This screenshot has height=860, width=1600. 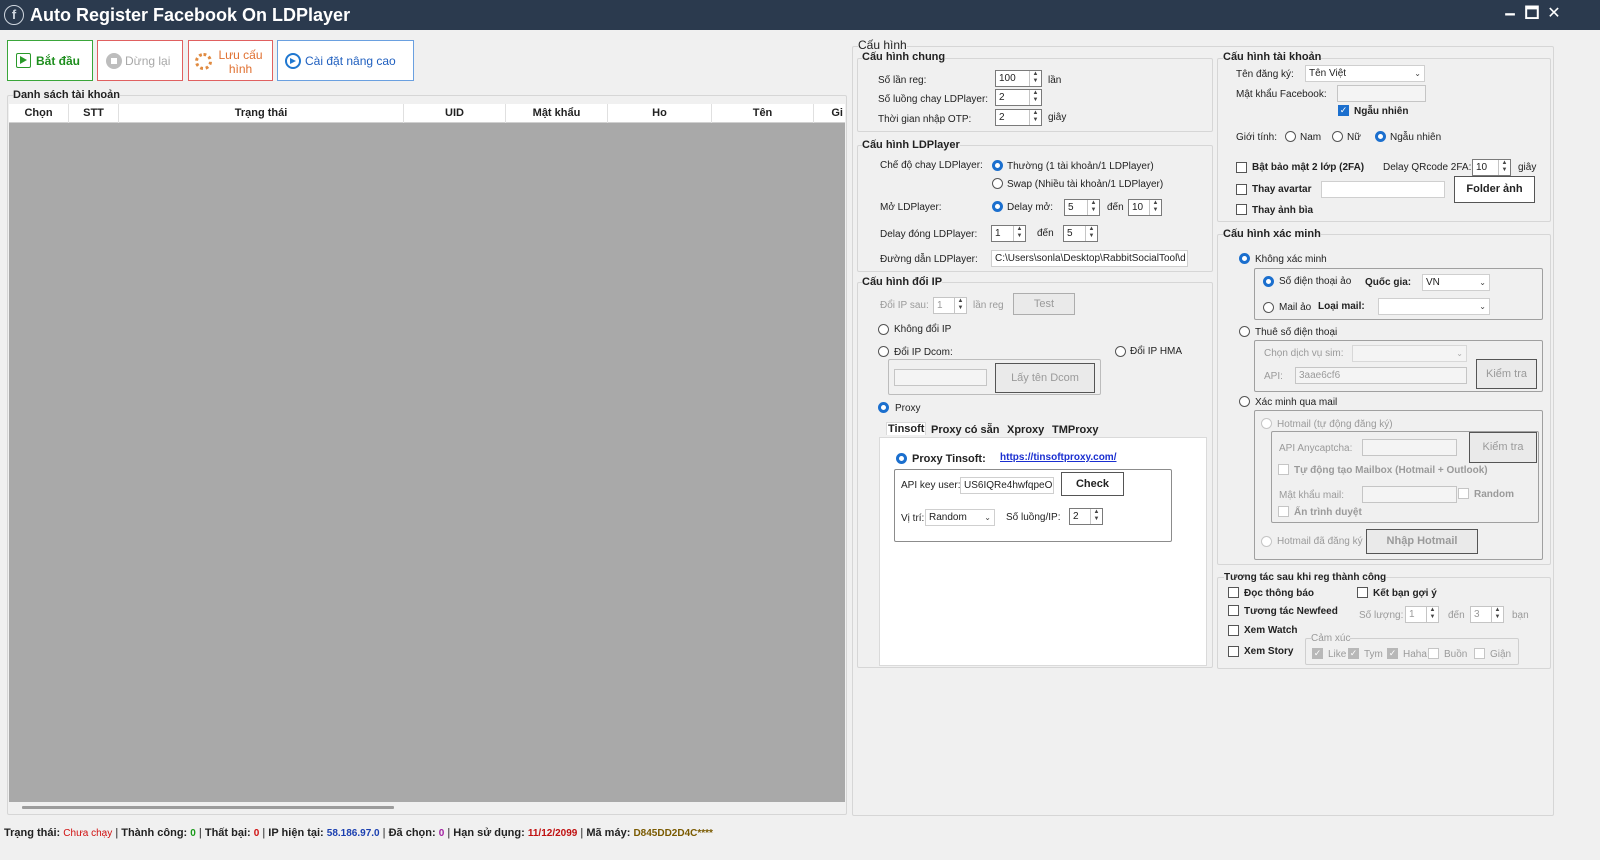 What do you see at coordinates (1266, 541) in the screenshot?
I see `hotmail-registered-radio` at bounding box center [1266, 541].